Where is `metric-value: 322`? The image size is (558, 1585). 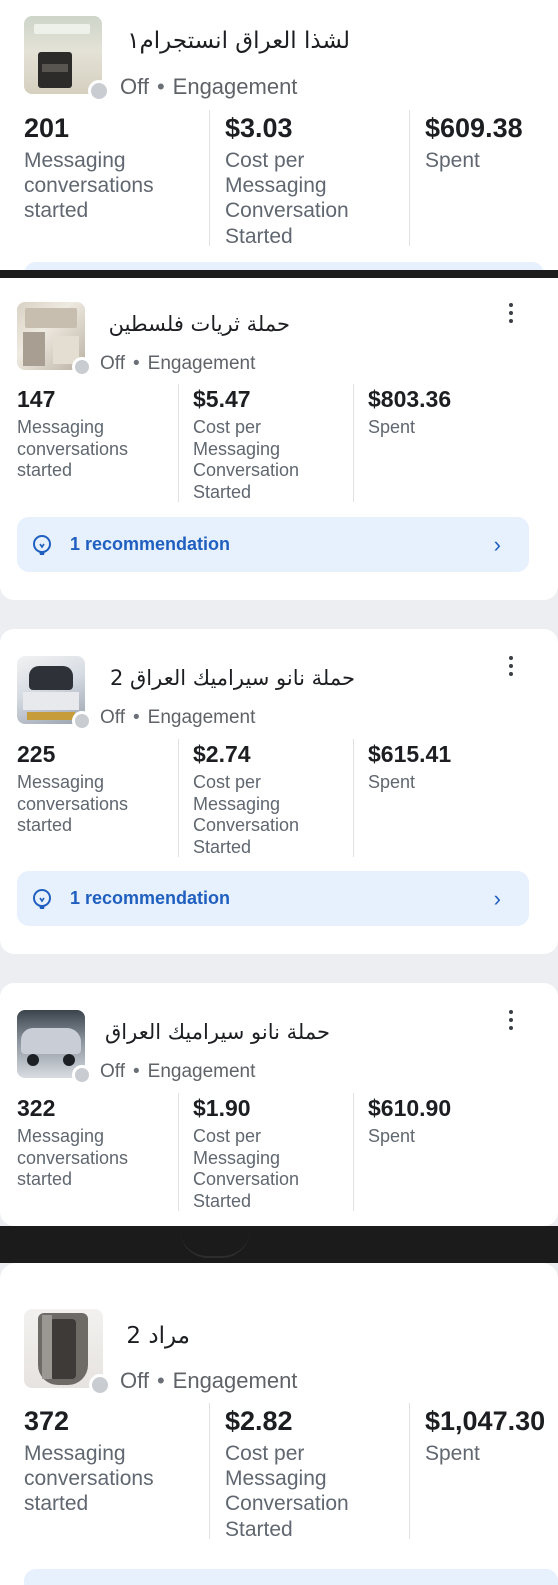
metric-value: 322 is located at coordinates (36, 1108).